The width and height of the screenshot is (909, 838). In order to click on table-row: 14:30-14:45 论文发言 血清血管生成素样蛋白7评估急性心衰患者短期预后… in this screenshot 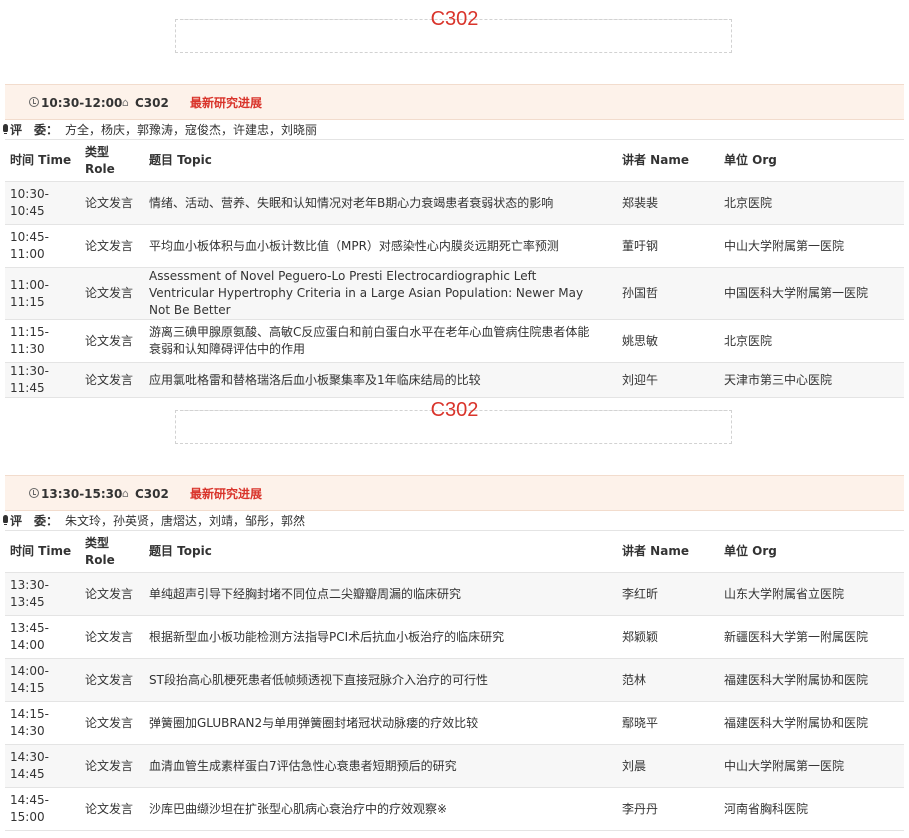, I will do `click(454, 766)`.